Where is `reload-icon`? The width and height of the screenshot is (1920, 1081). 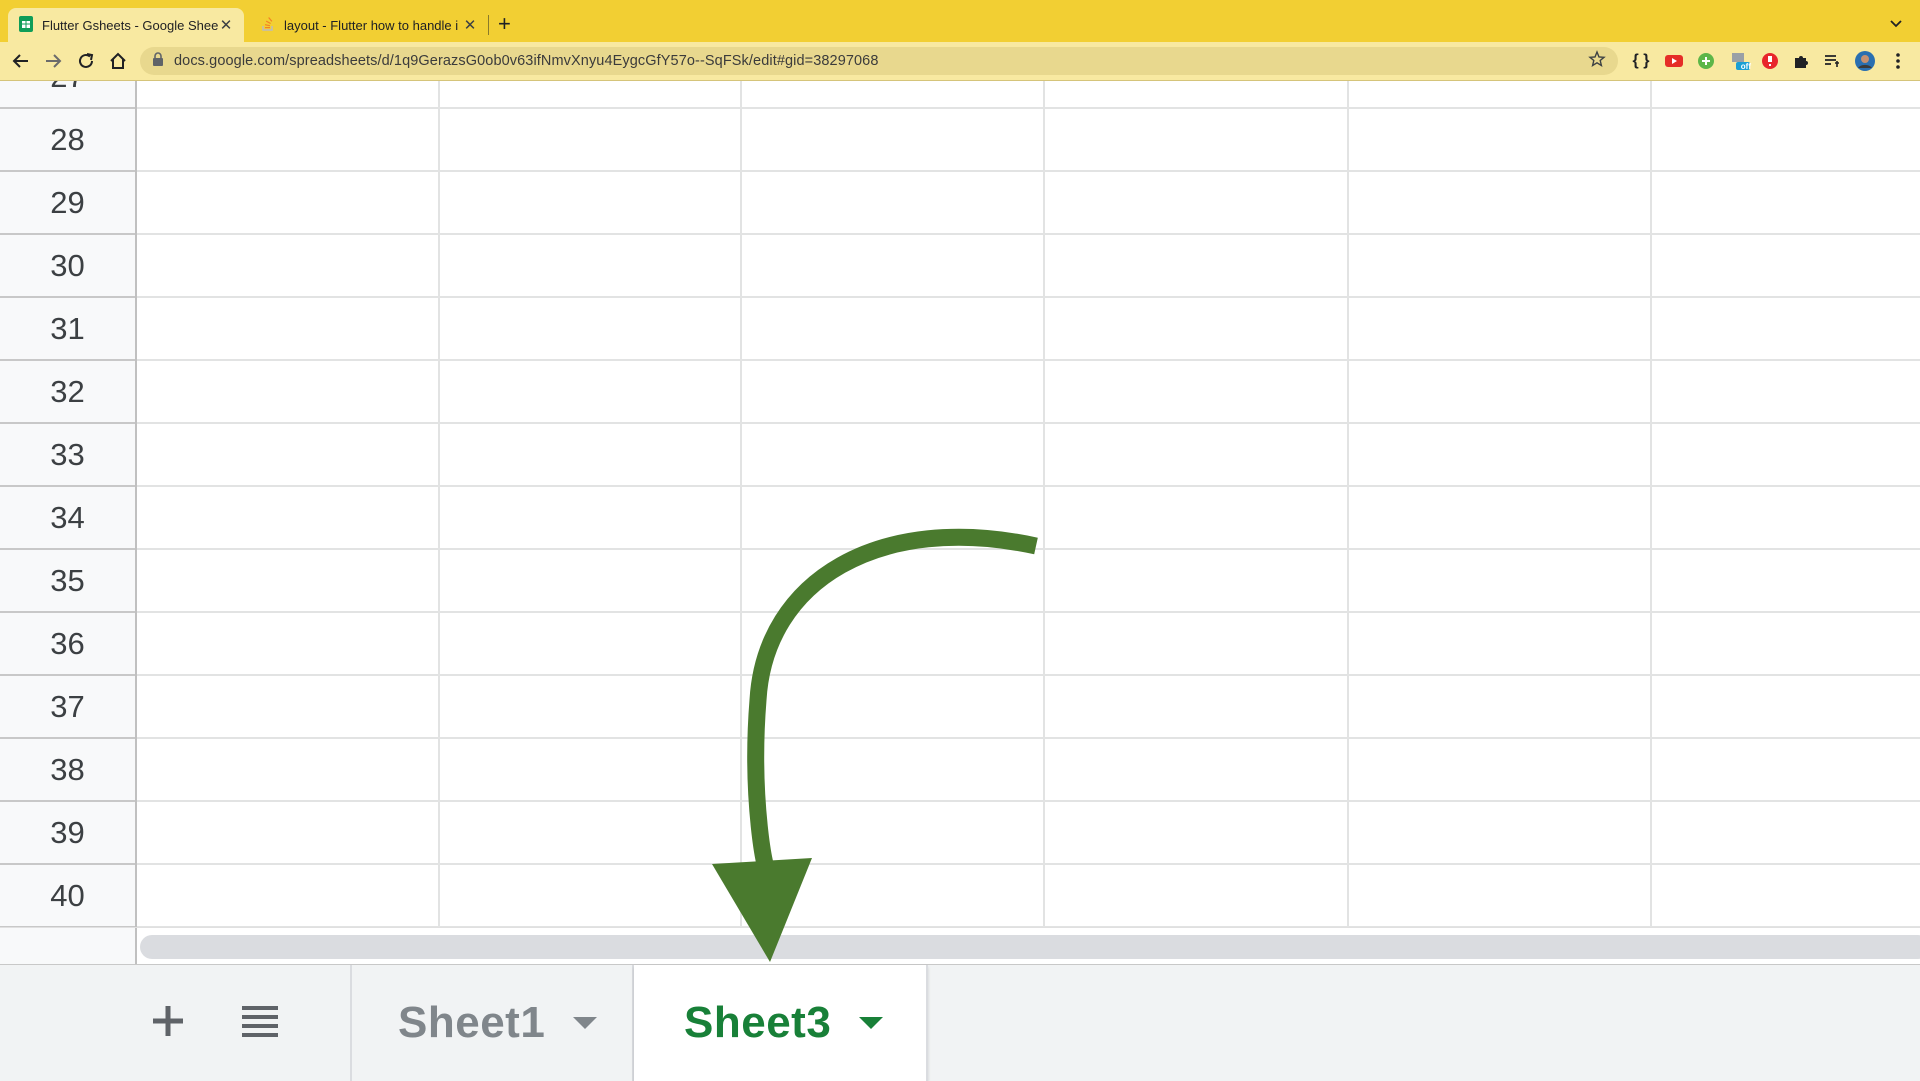 reload-icon is located at coordinates (86, 61).